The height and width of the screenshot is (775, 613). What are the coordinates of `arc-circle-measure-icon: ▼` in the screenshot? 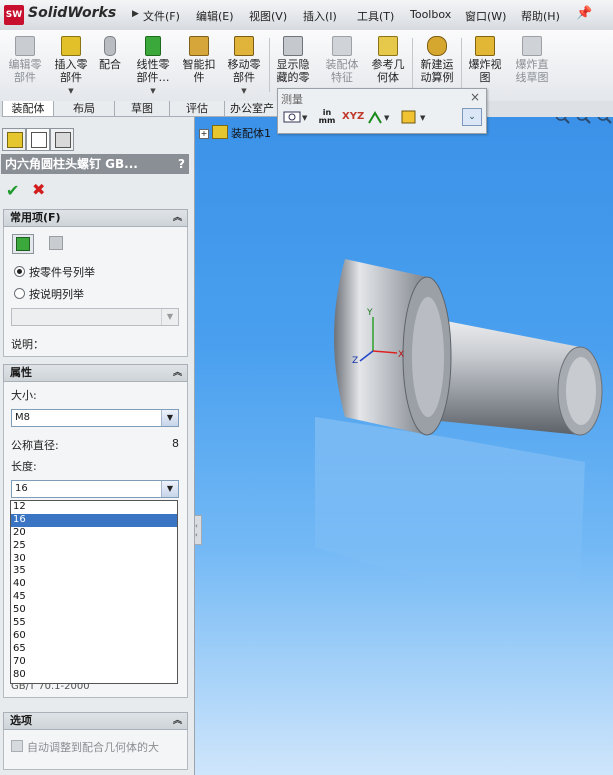 It's located at (296, 117).